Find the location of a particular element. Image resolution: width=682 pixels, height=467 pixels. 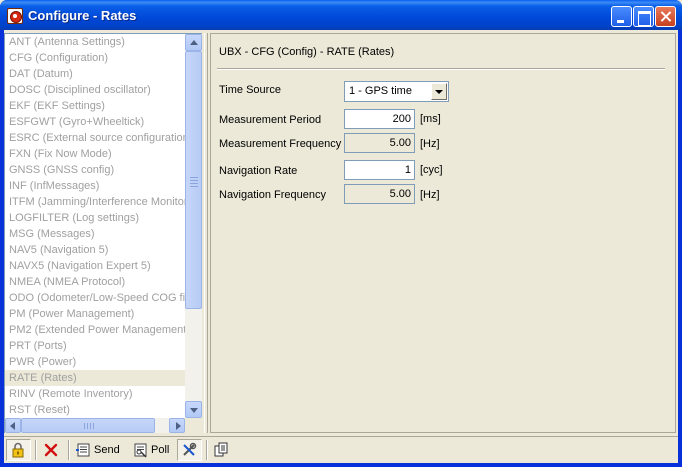

minimize-button is located at coordinates (621, 16).